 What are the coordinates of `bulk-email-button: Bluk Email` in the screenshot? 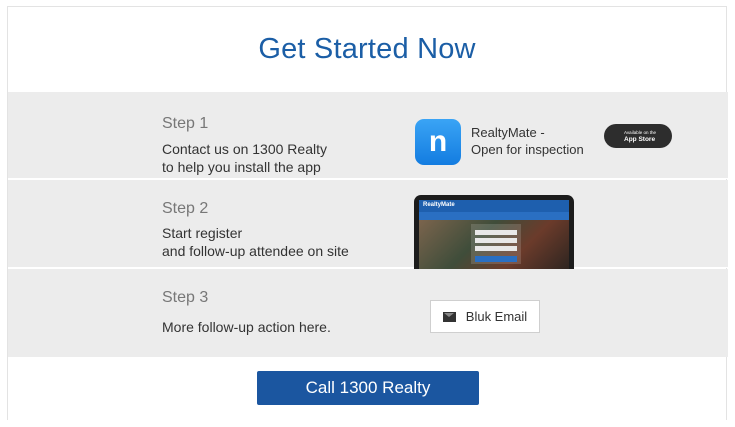 It's located at (485, 316).